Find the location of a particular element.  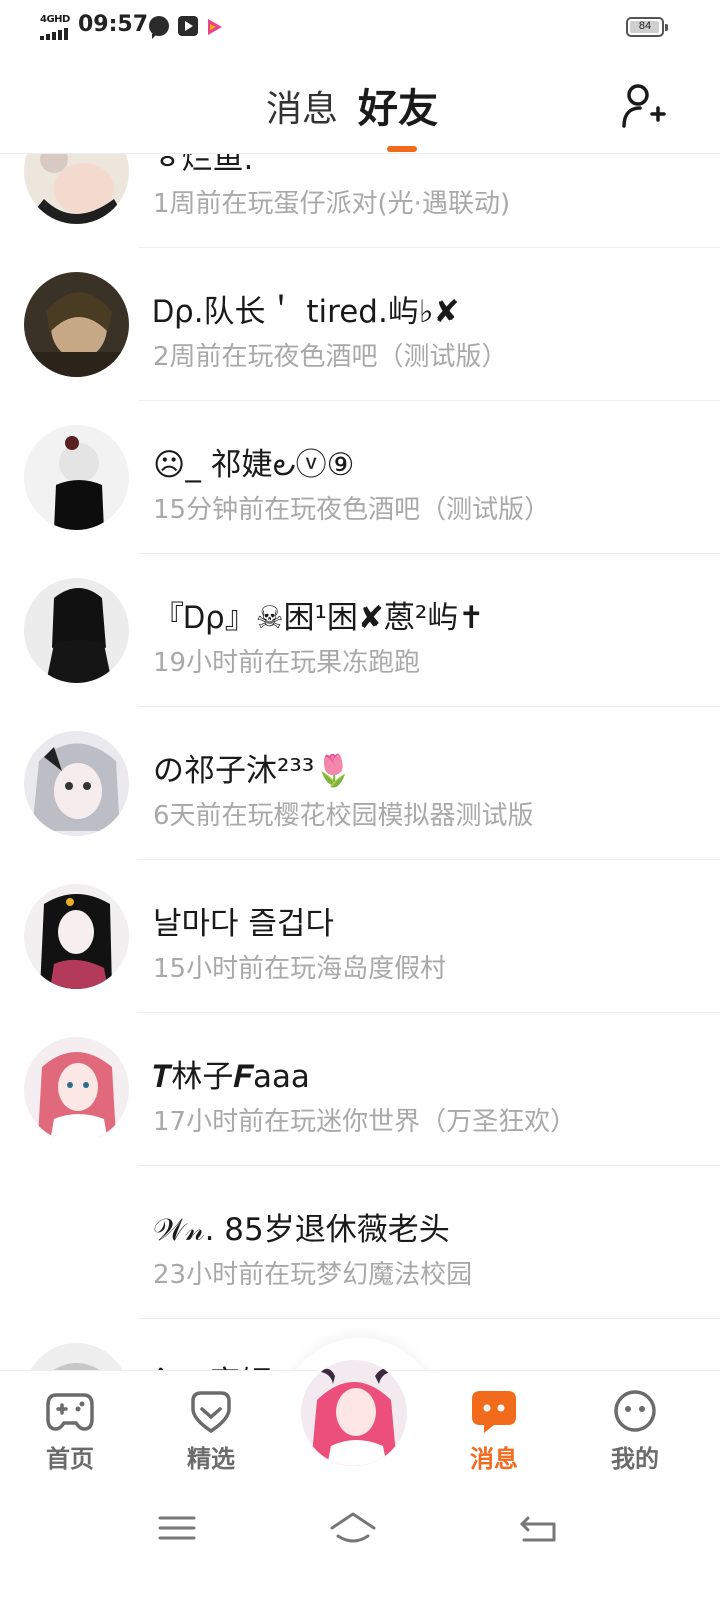

battery-level: 84 is located at coordinates (645, 26).